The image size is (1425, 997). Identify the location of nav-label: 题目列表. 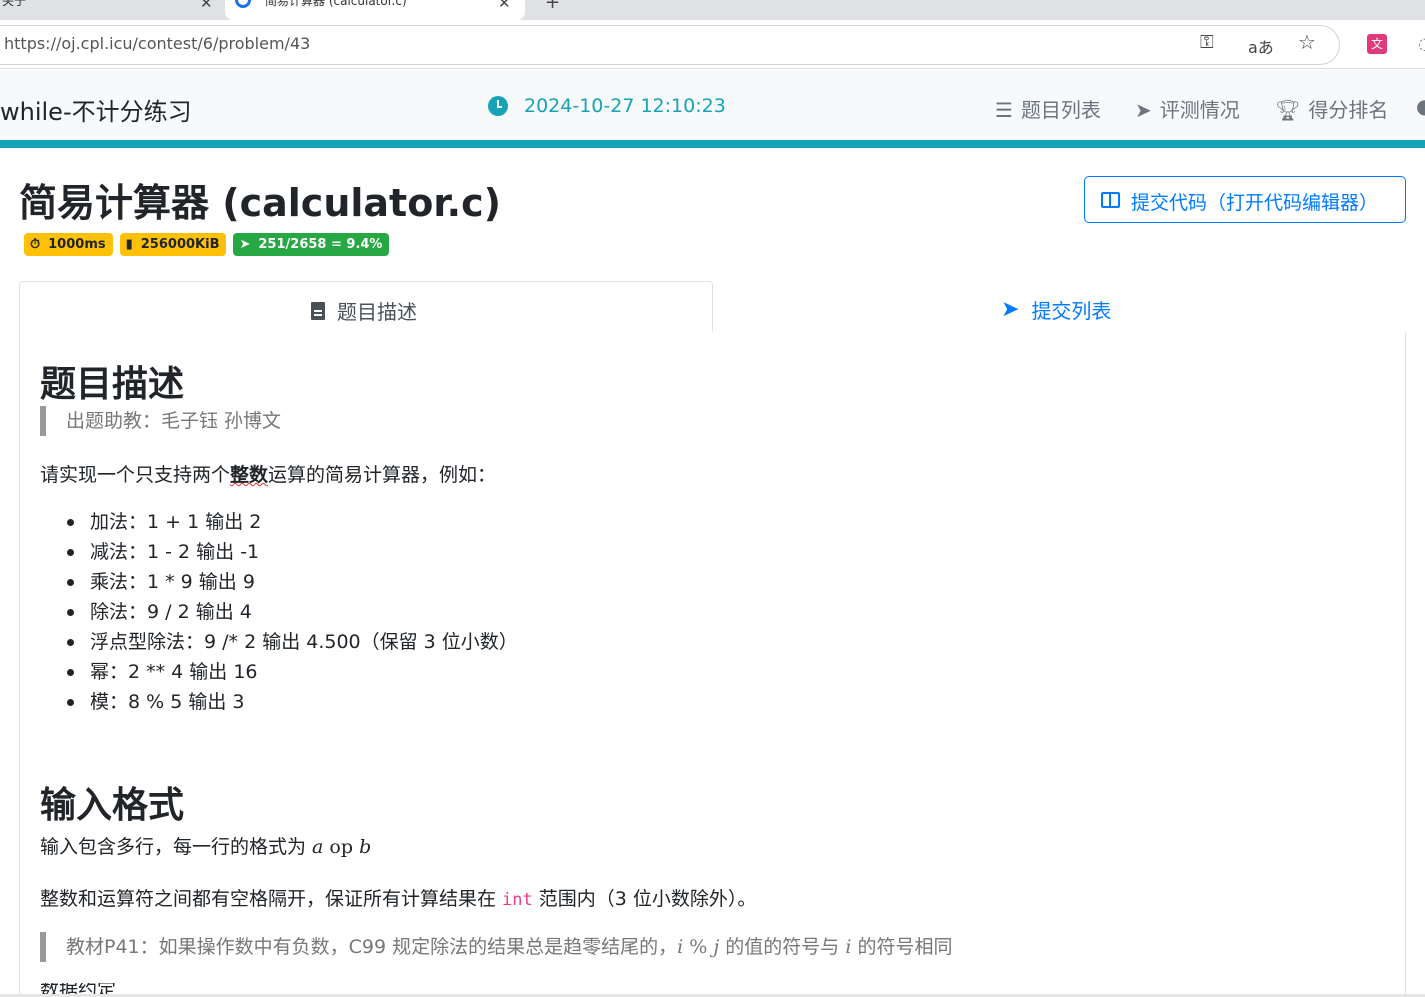
(1060, 110).